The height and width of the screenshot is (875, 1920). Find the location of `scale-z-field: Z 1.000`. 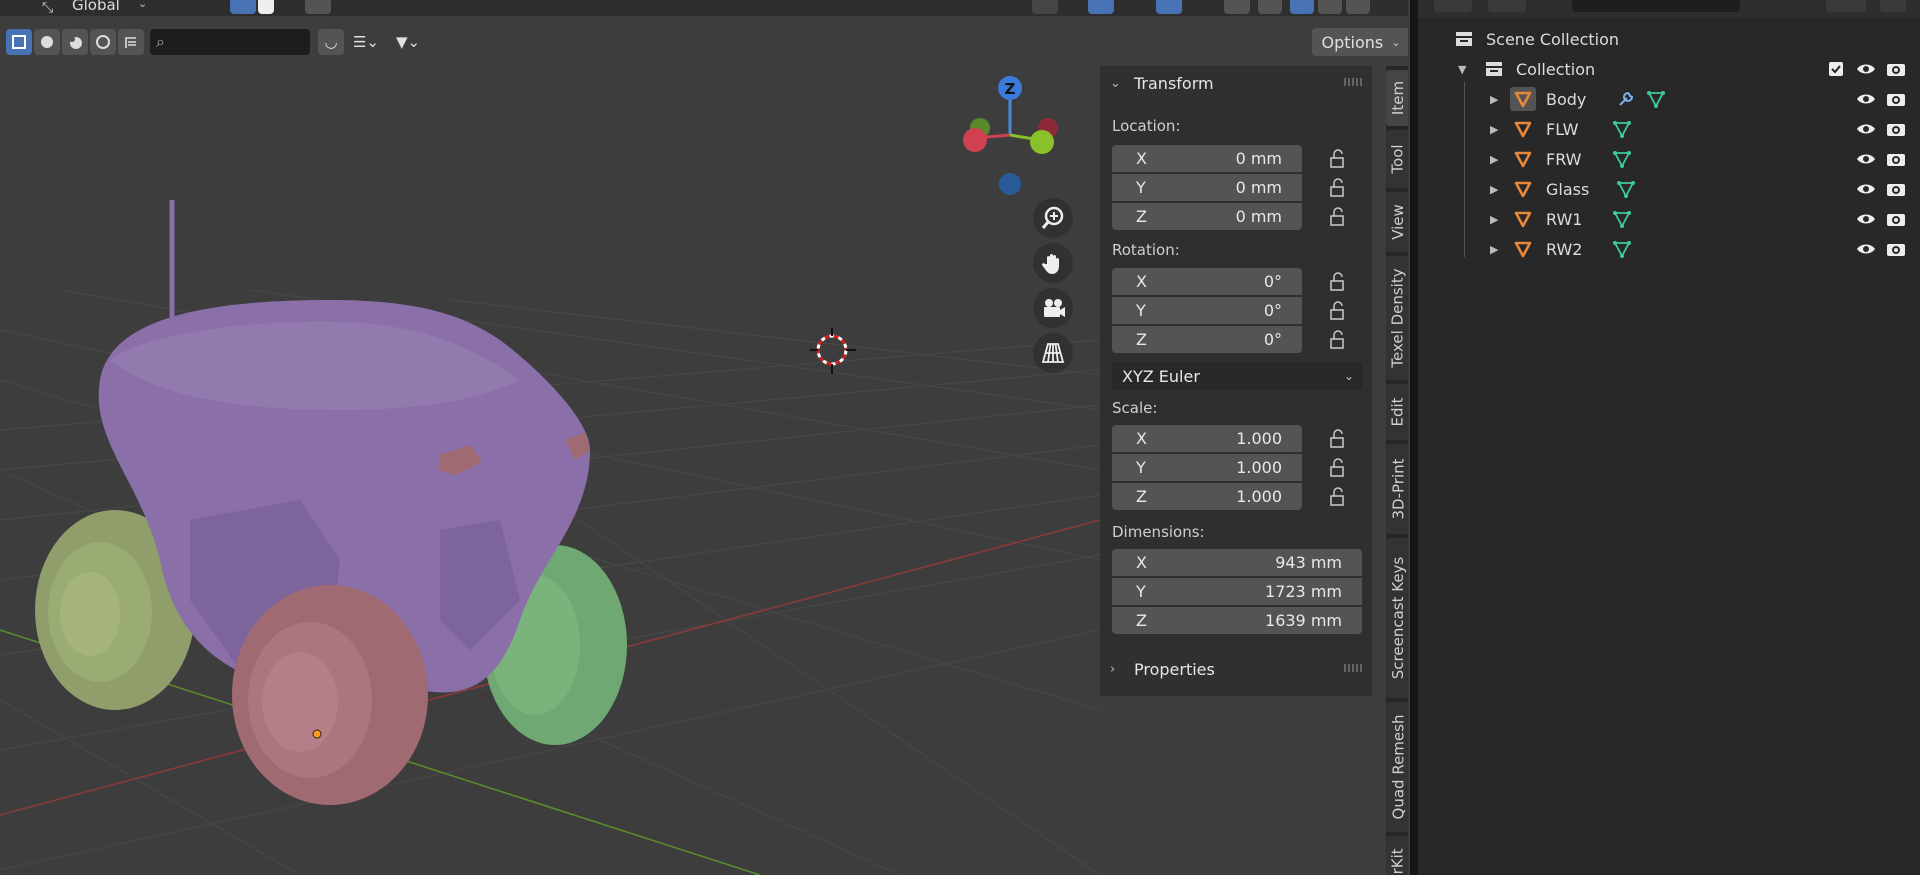

scale-z-field: Z 1.000 is located at coordinates (1207, 496).